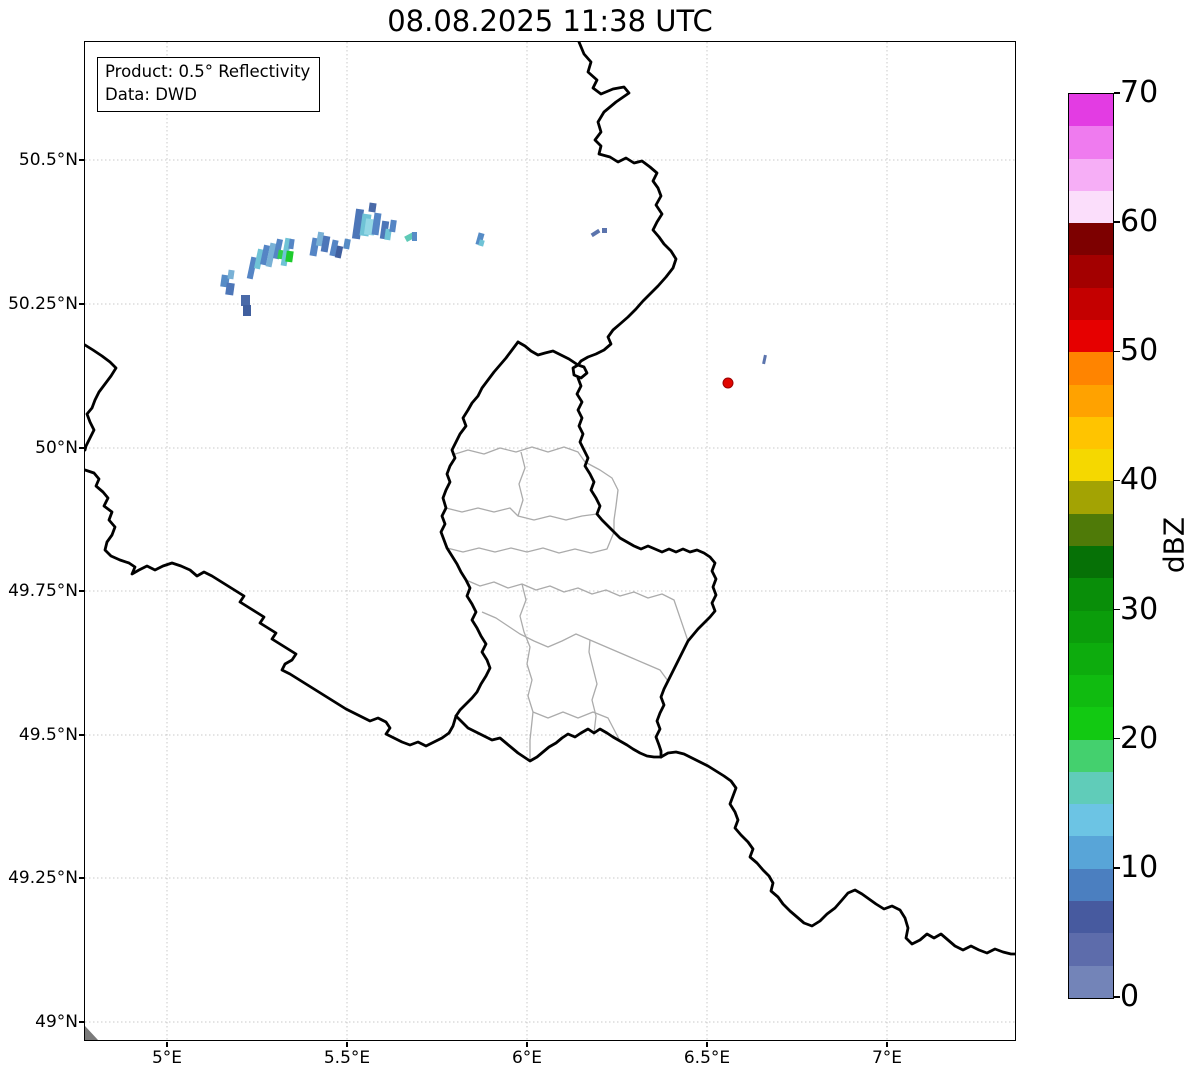  I want to click on border-corner-wedge, so click(91, 1033).